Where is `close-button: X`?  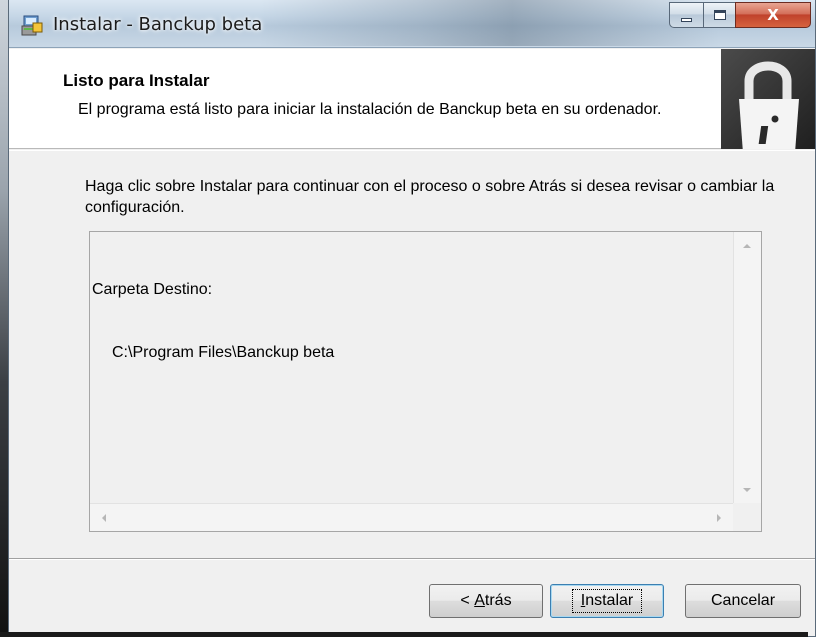 close-button: X is located at coordinates (773, 15).